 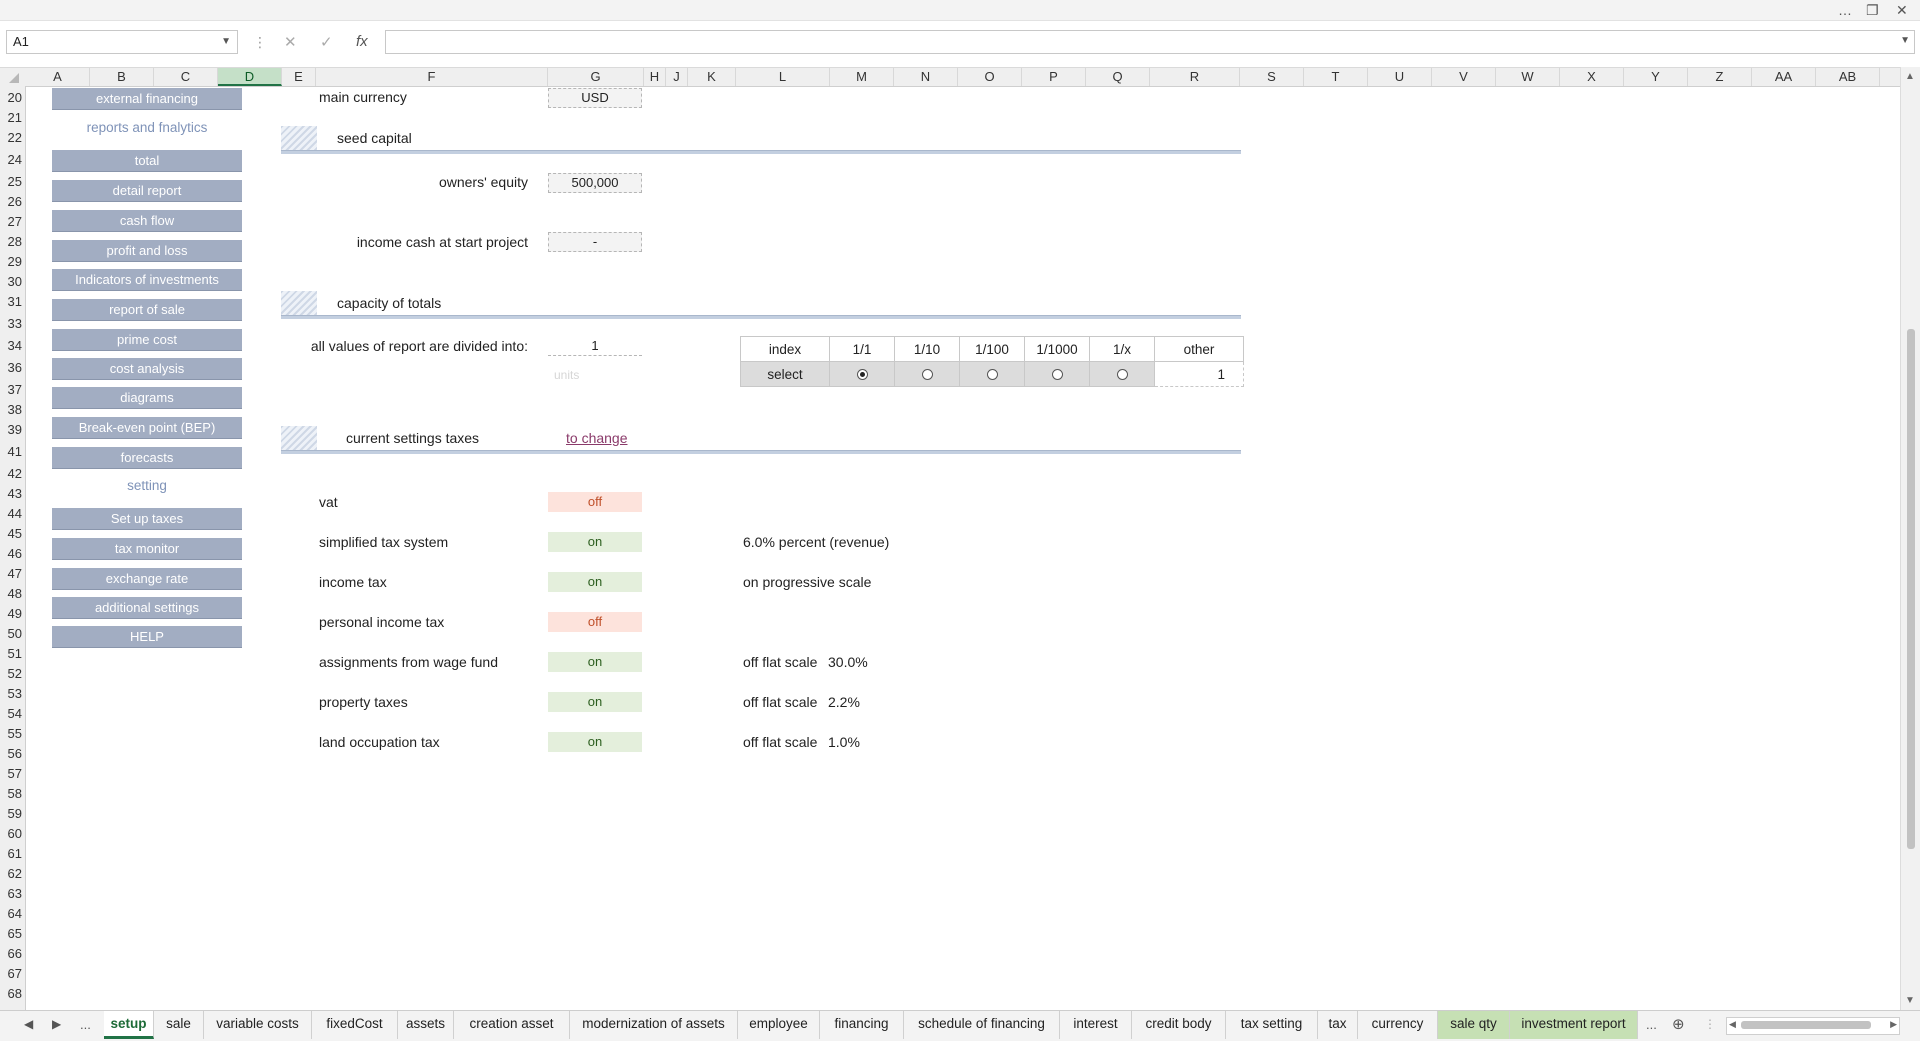 I want to click on row-number: 63, so click(x=11, y=893).